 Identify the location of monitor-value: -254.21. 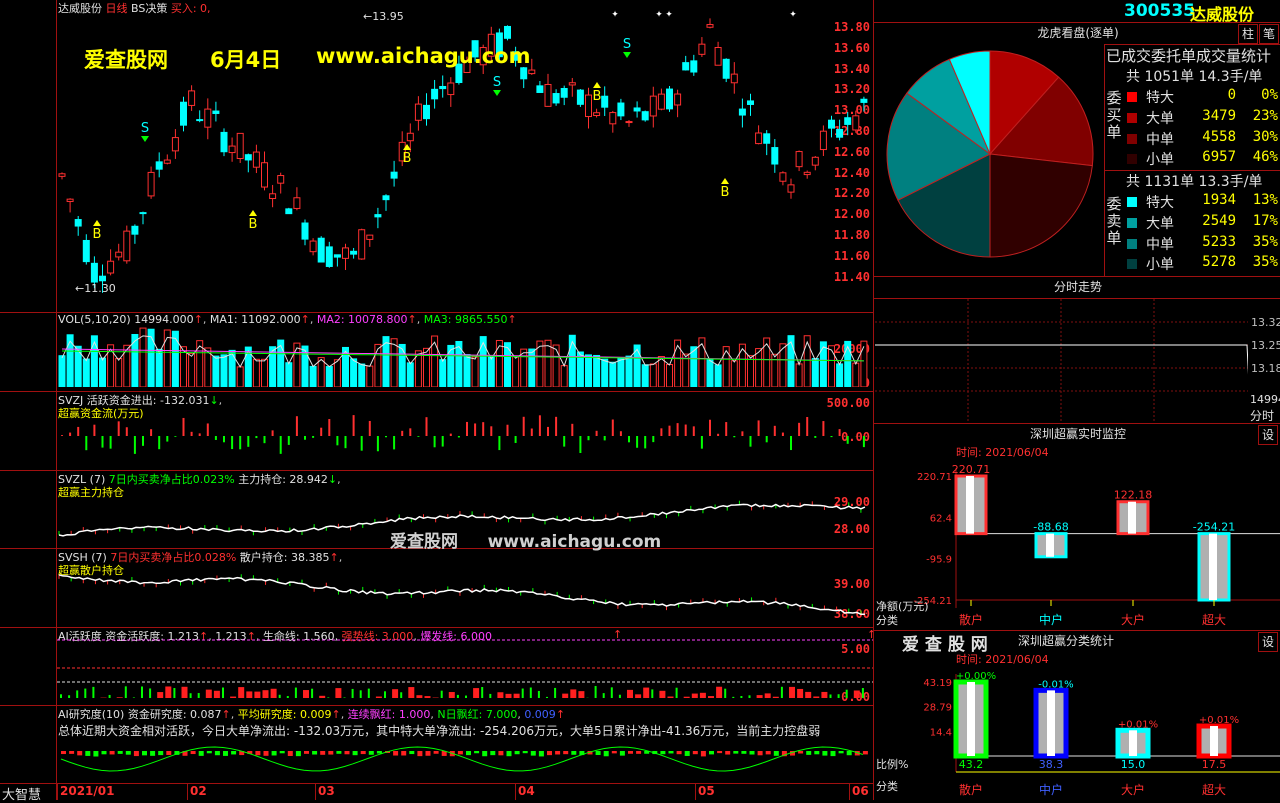
(1214, 527).